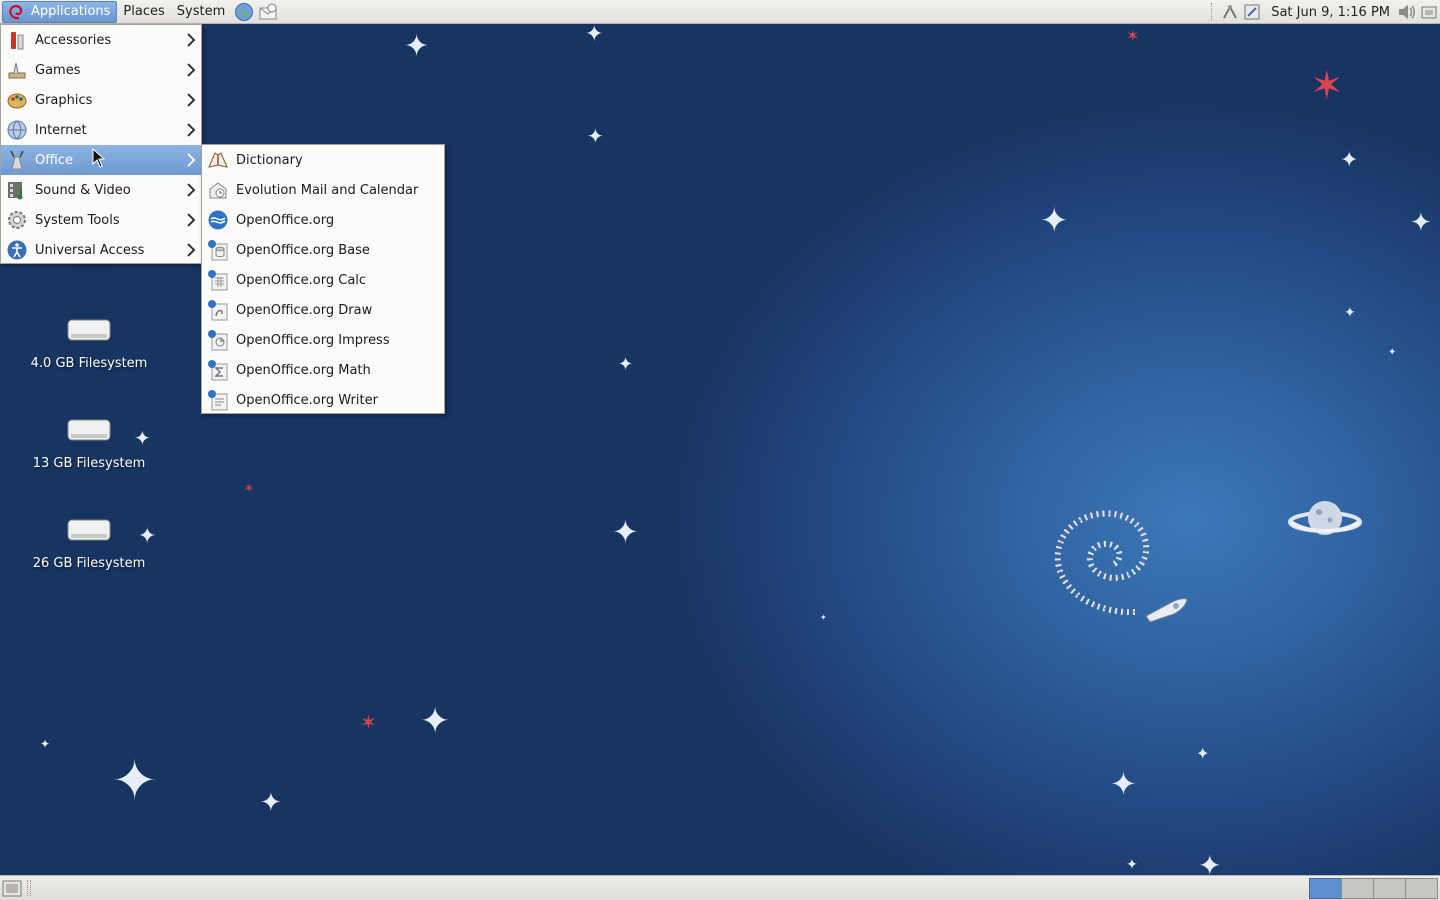 This screenshot has height=900, width=1440. Describe the element at coordinates (101, 70) in the screenshot. I see `menu-item-games: Games` at that location.